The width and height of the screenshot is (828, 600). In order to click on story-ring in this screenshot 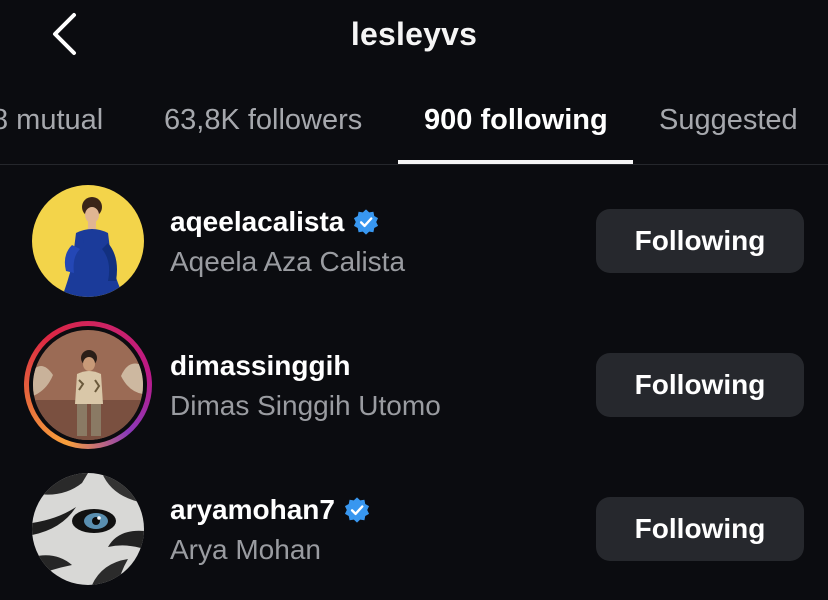, I will do `click(88, 385)`.